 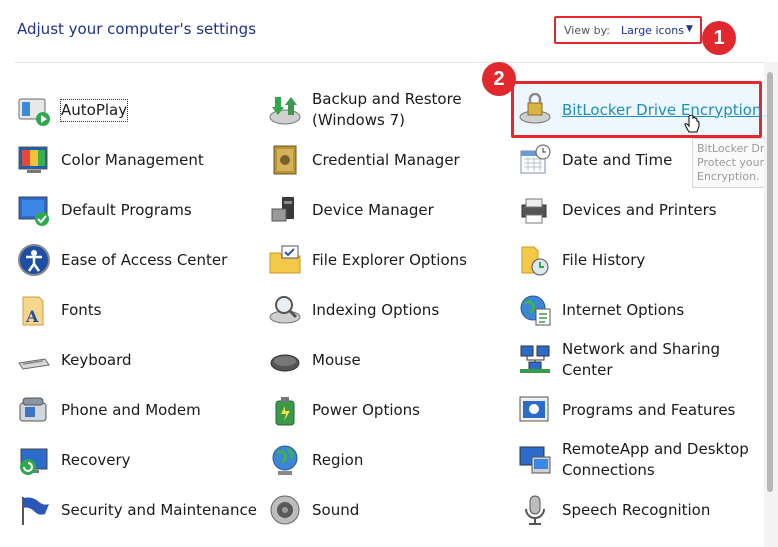 What do you see at coordinates (535, 109) in the screenshot?
I see `bitlocker-icon` at bounding box center [535, 109].